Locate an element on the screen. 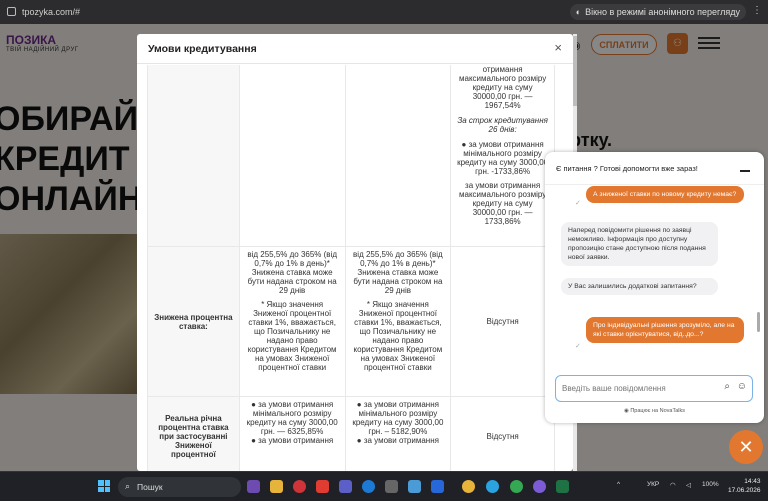 This screenshot has width=768, height=501. opera-icon is located at coordinates (299, 486).